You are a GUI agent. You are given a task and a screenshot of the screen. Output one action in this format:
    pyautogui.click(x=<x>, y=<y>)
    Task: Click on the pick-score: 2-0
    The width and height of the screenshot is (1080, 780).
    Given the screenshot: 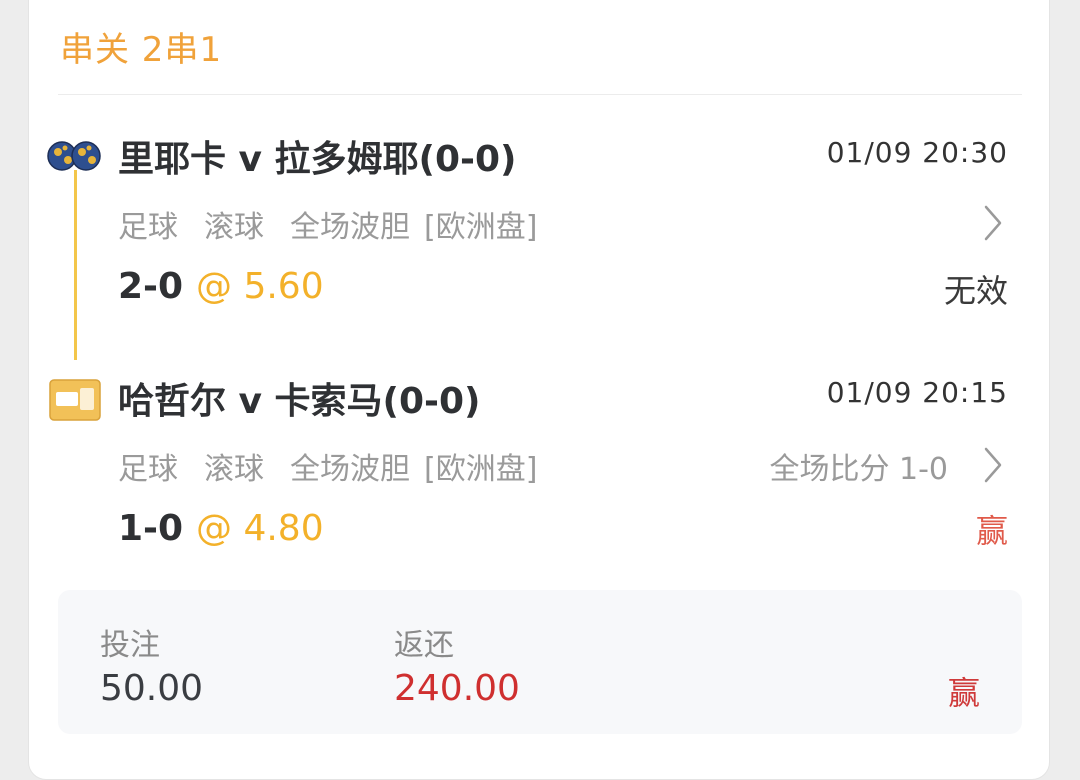 What is the action you would take?
    pyautogui.click(x=151, y=286)
    